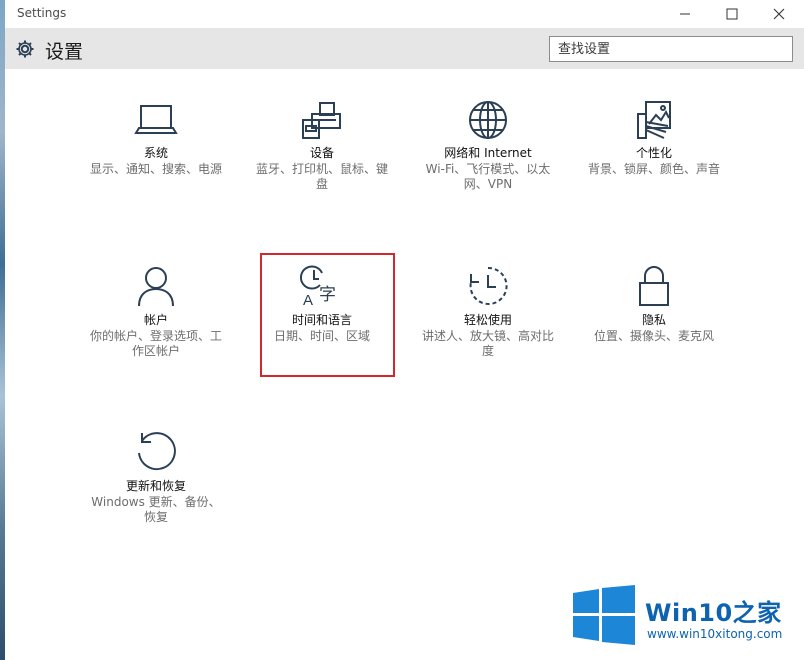 This screenshot has width=804, height=660. Describe the element at coordinates (653, 153) in the screenshot. I see `tile-title: 个性化` at that location.